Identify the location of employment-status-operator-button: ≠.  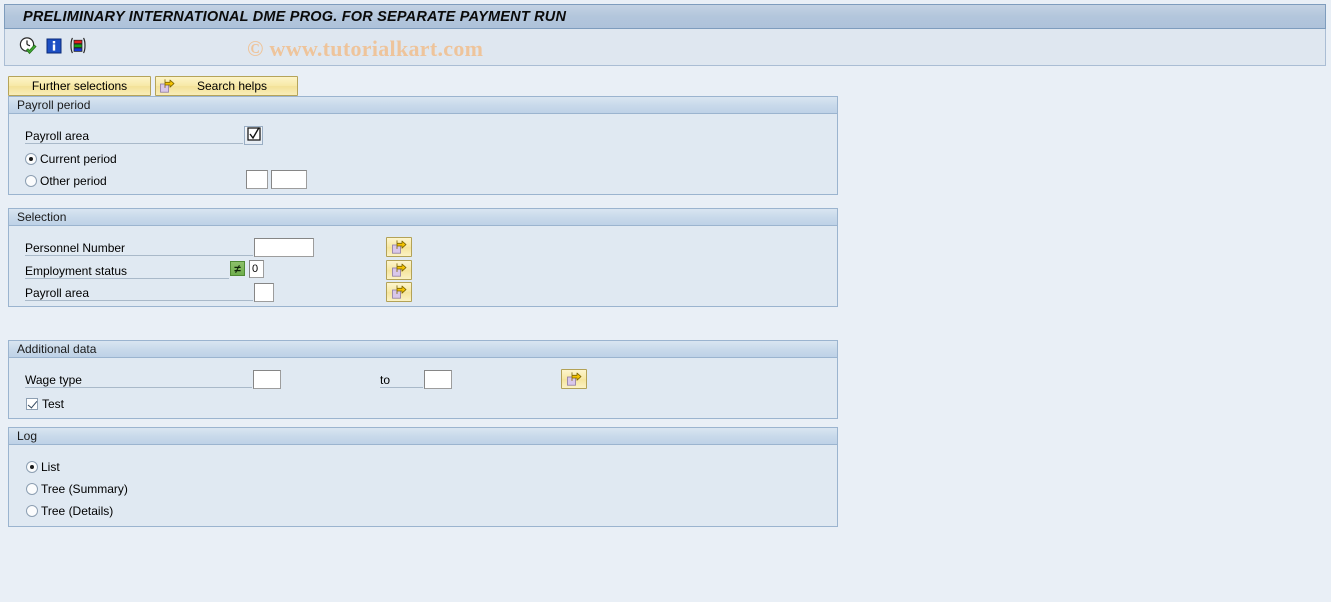
(237, 268).